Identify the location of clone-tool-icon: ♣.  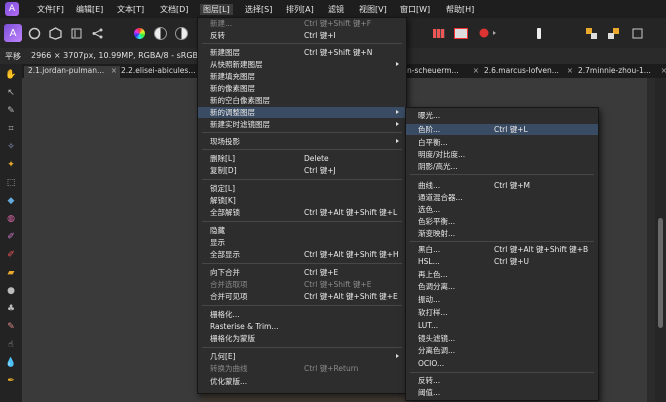
(11, 308).